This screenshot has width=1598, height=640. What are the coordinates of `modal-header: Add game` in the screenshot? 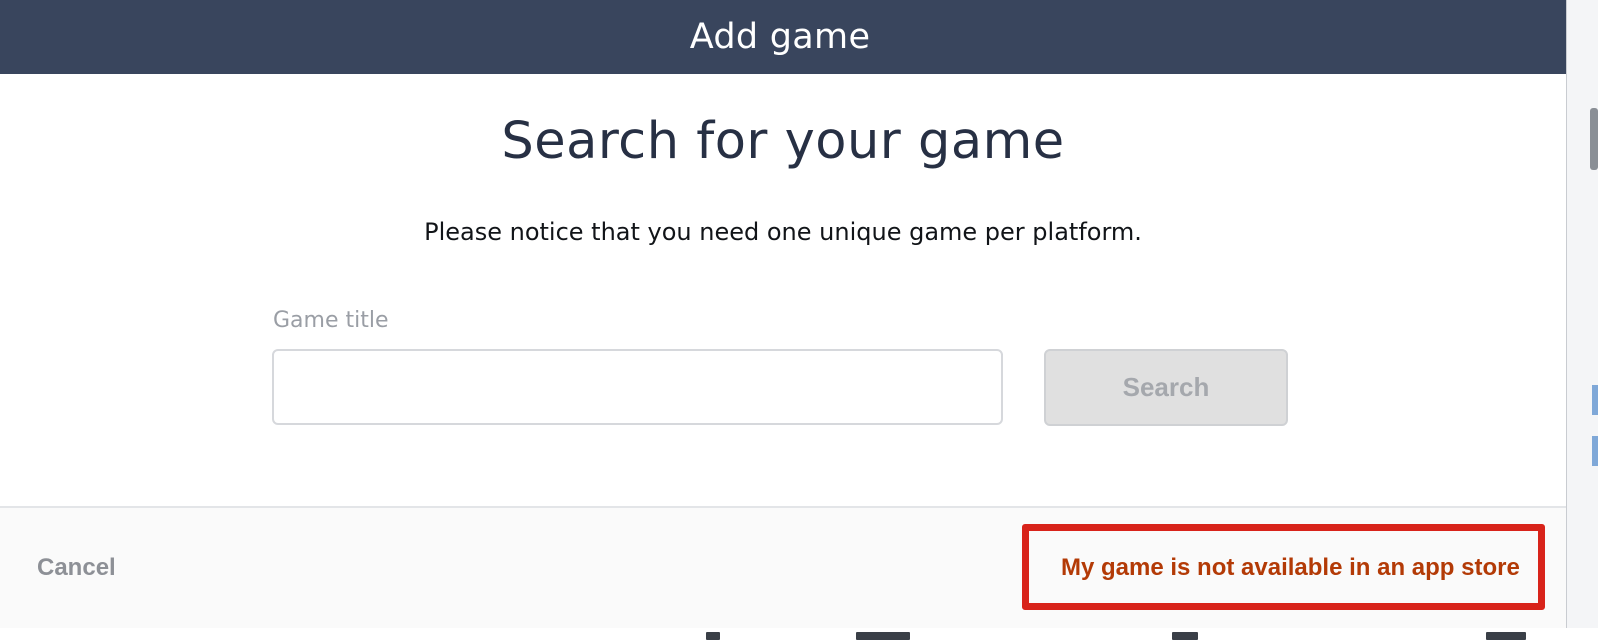 It's located at (783, 37).